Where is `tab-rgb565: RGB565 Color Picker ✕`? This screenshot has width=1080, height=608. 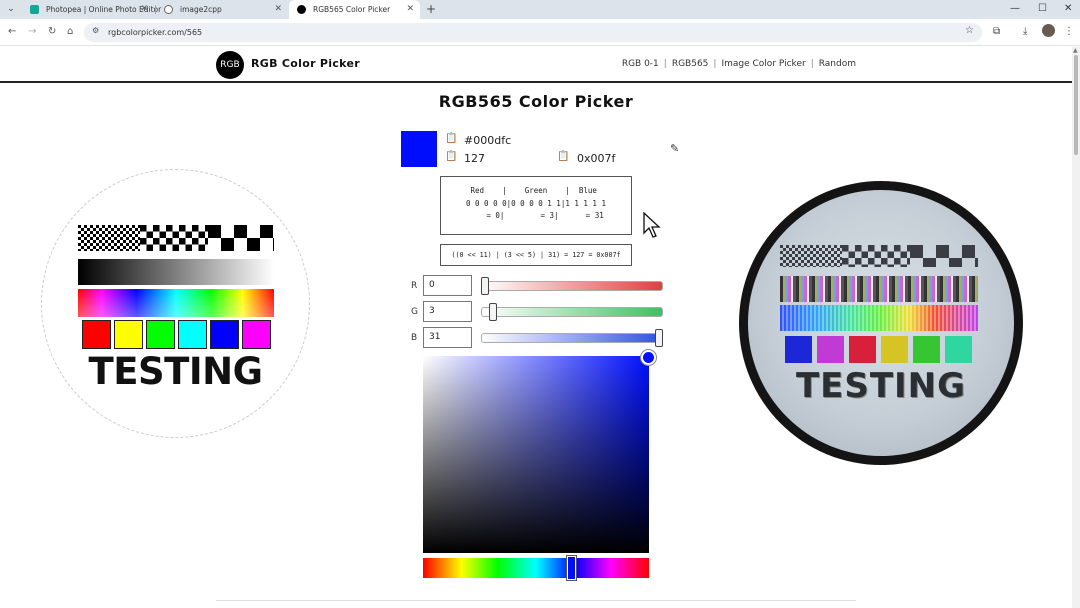 tab-rgb565: RGB565 Color Picker ✕ is located at coordinates (354, 9).